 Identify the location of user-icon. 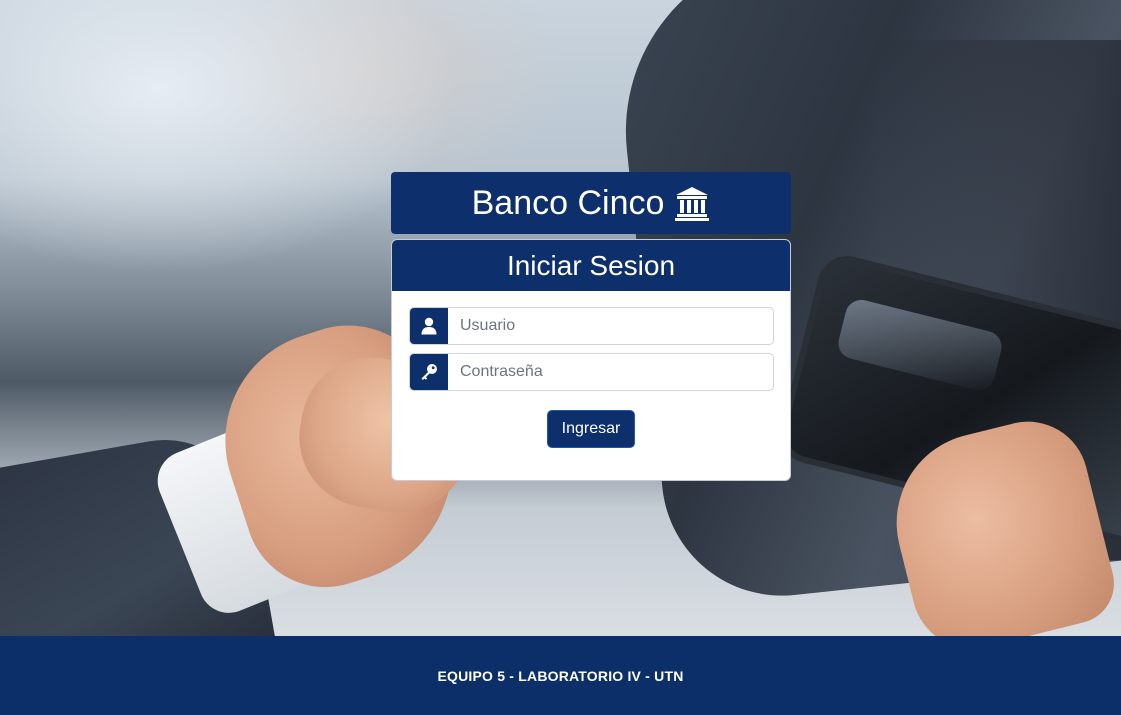
(429, 326).